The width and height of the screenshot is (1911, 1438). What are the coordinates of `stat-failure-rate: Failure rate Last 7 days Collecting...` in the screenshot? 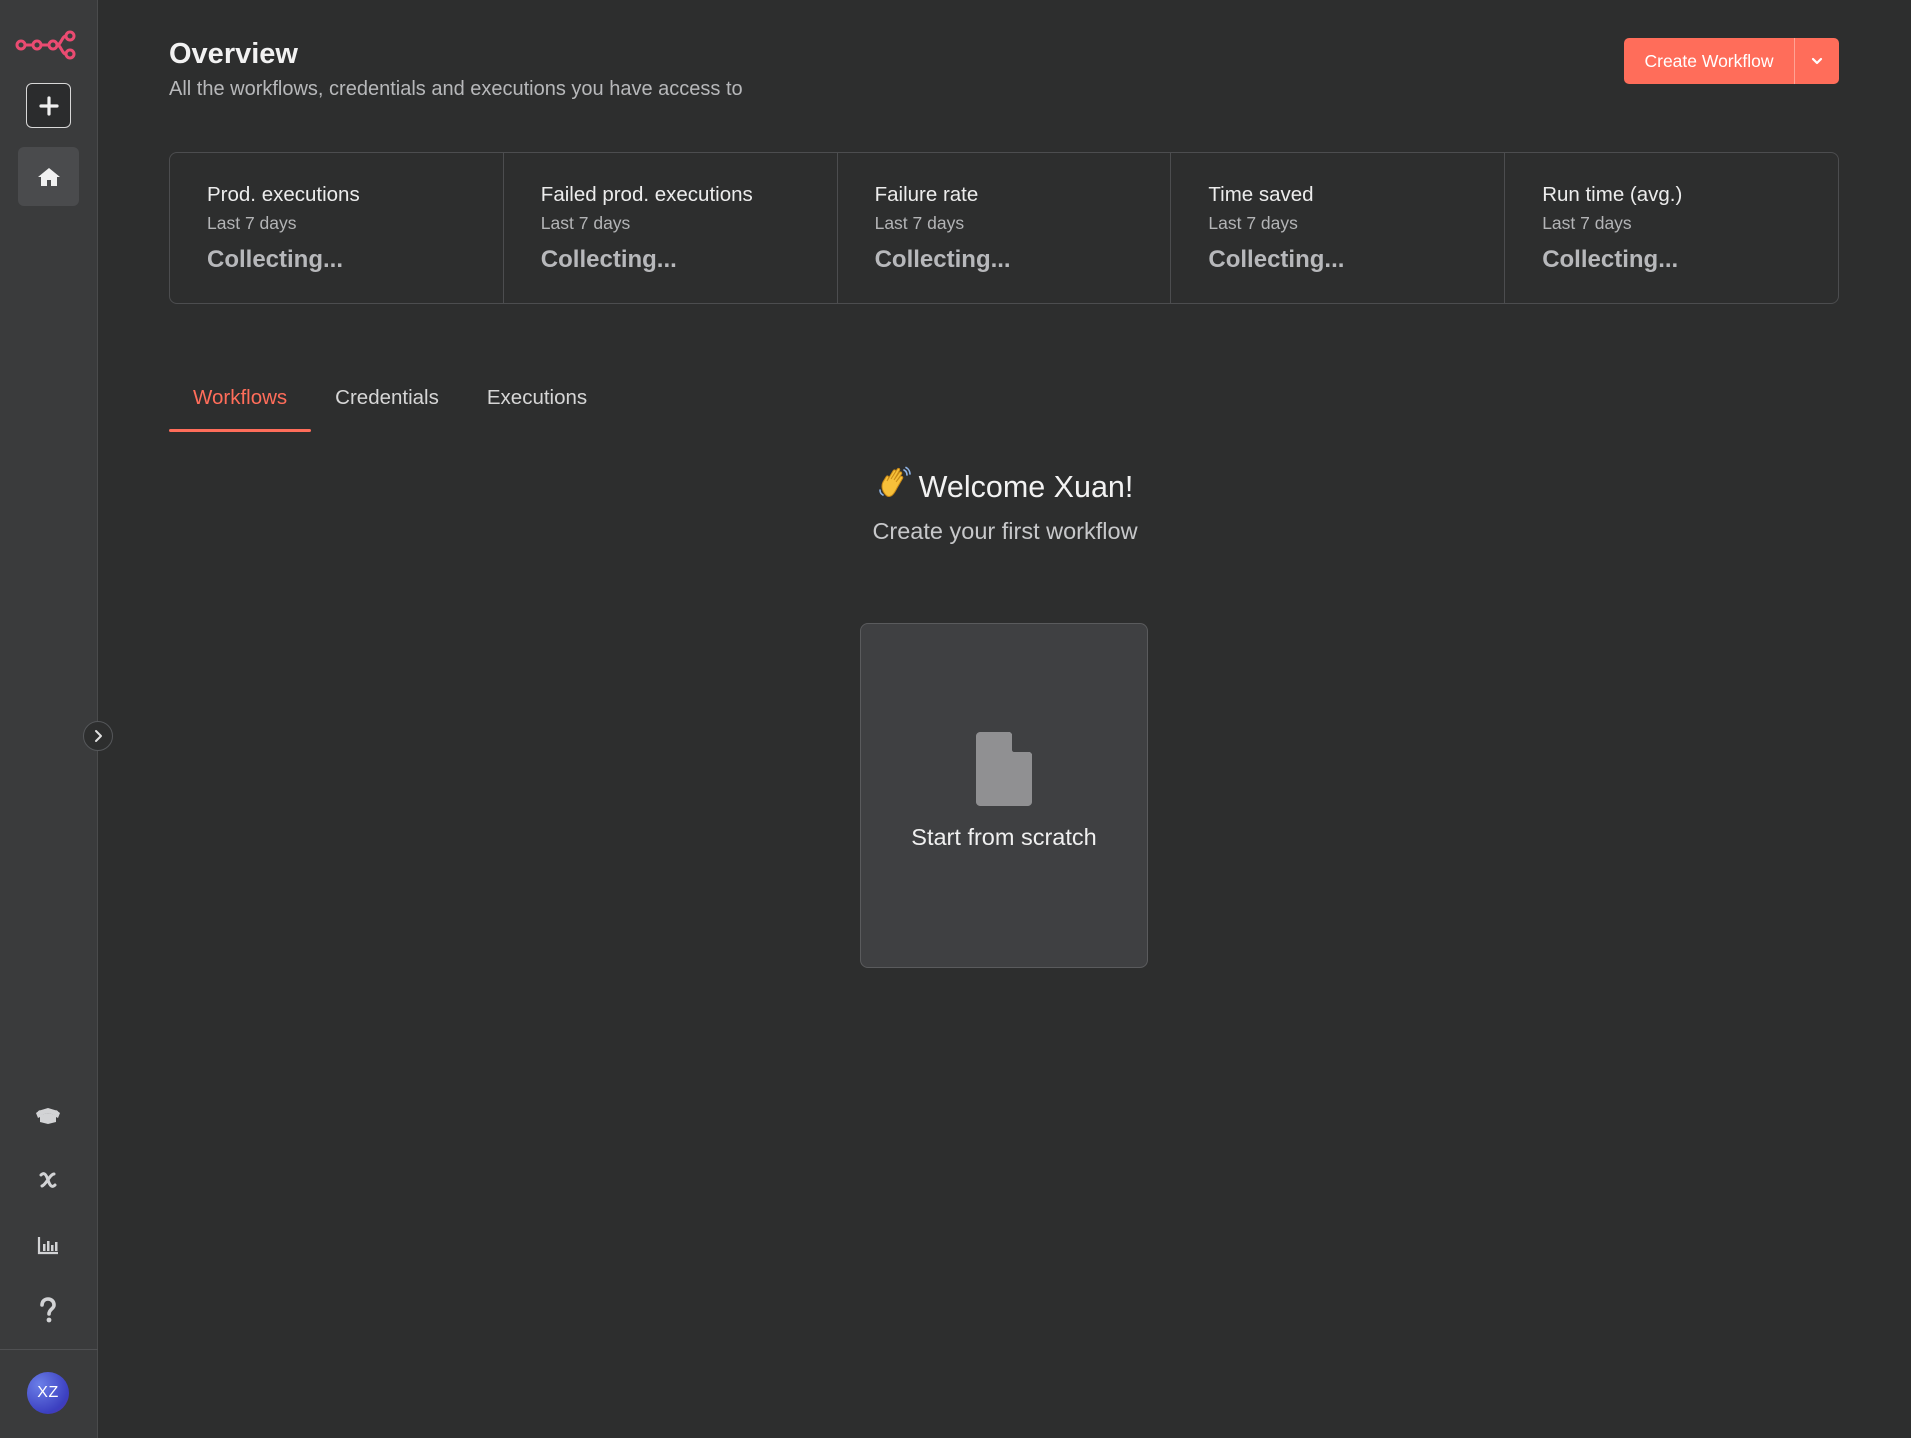 It's located at (1005, 228).